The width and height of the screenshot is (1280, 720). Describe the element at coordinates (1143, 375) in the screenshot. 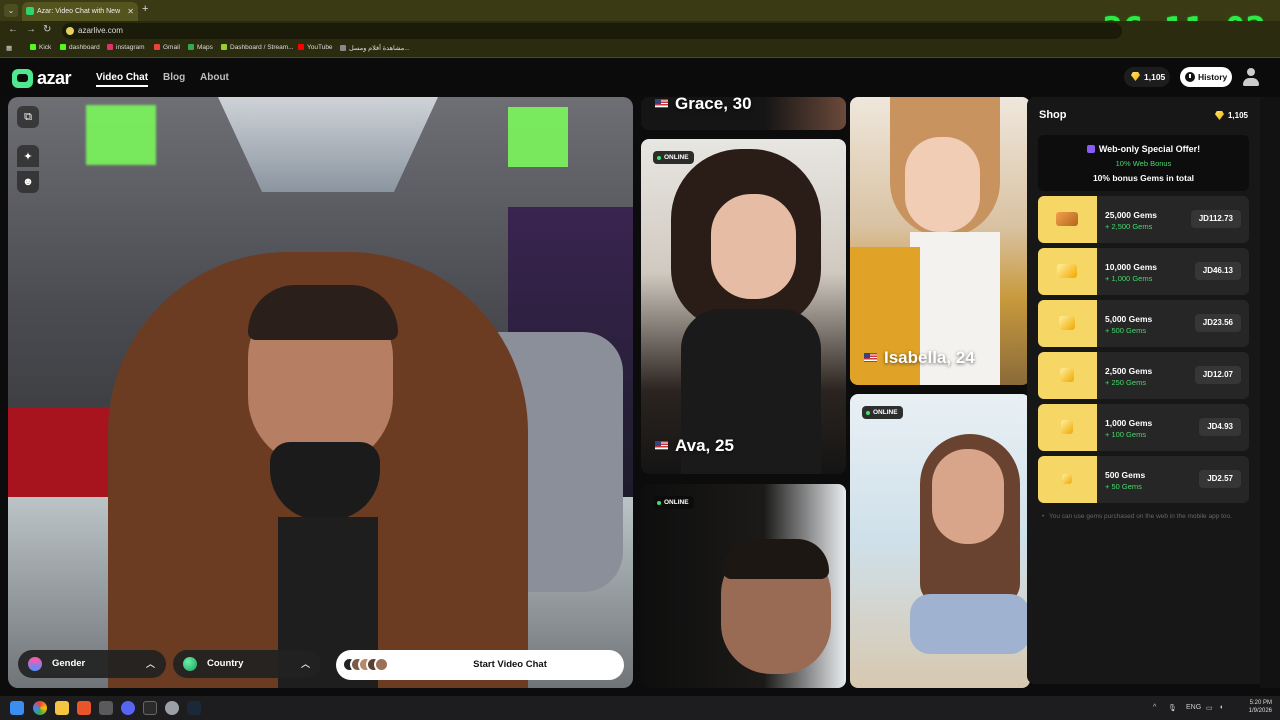

I see `gem-package-2500: 2,500 Gems + 250 Gems JD12.07` at that location.